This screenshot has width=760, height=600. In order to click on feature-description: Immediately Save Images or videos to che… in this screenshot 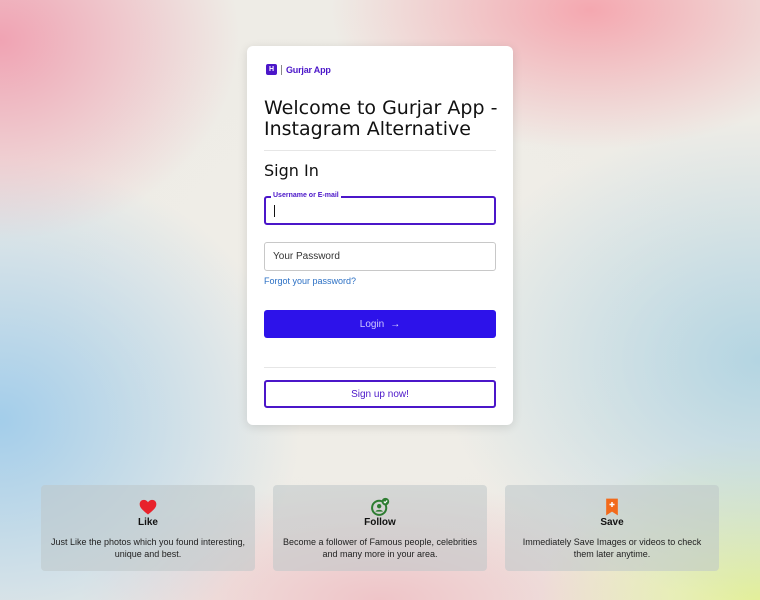, I will do `click(612, 548)`.